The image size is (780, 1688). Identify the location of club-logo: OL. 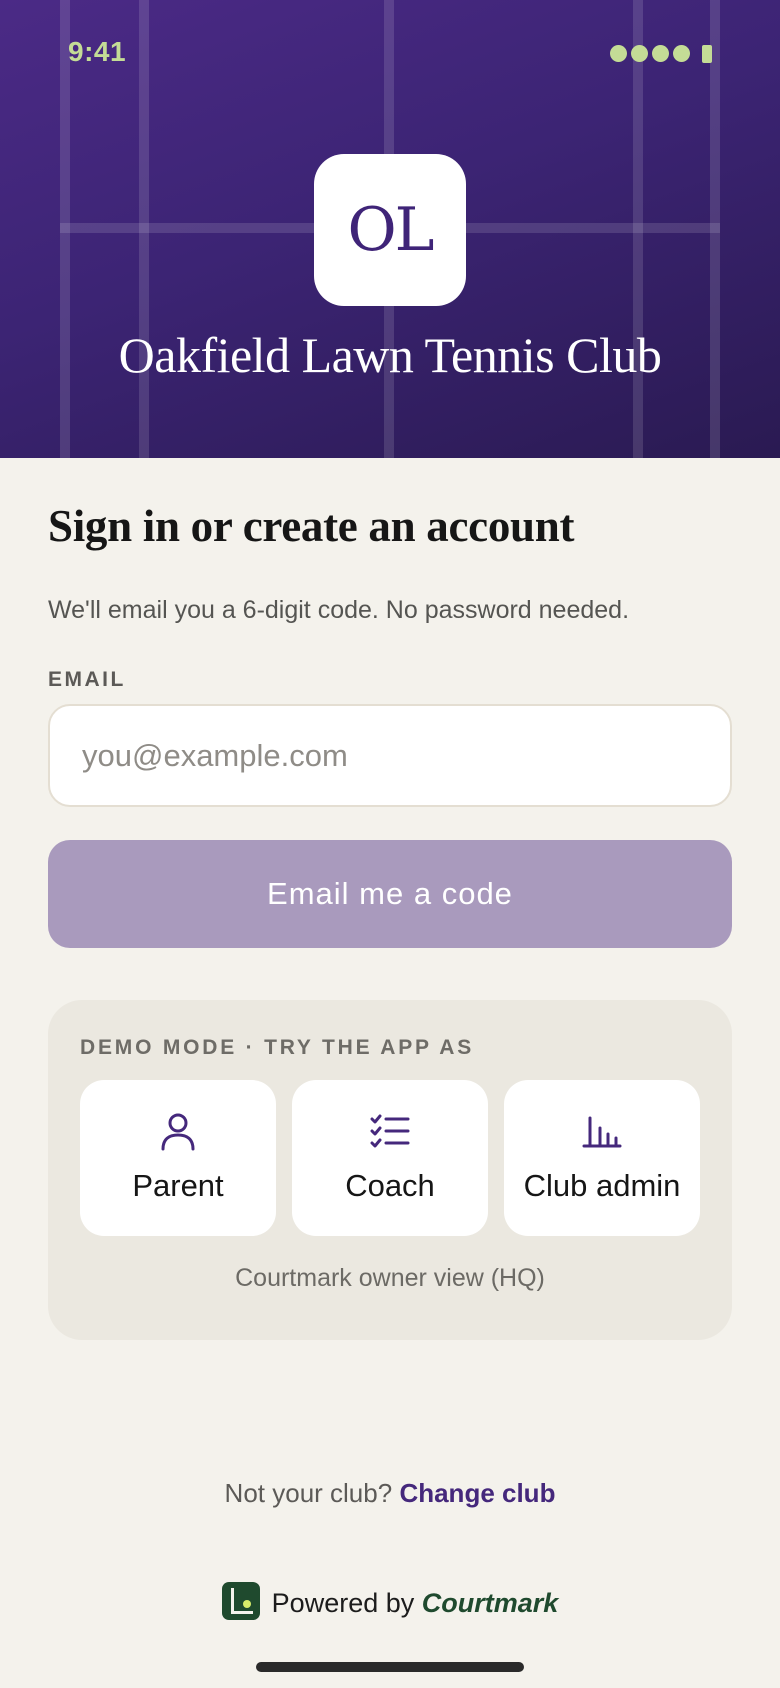
(390, 230).